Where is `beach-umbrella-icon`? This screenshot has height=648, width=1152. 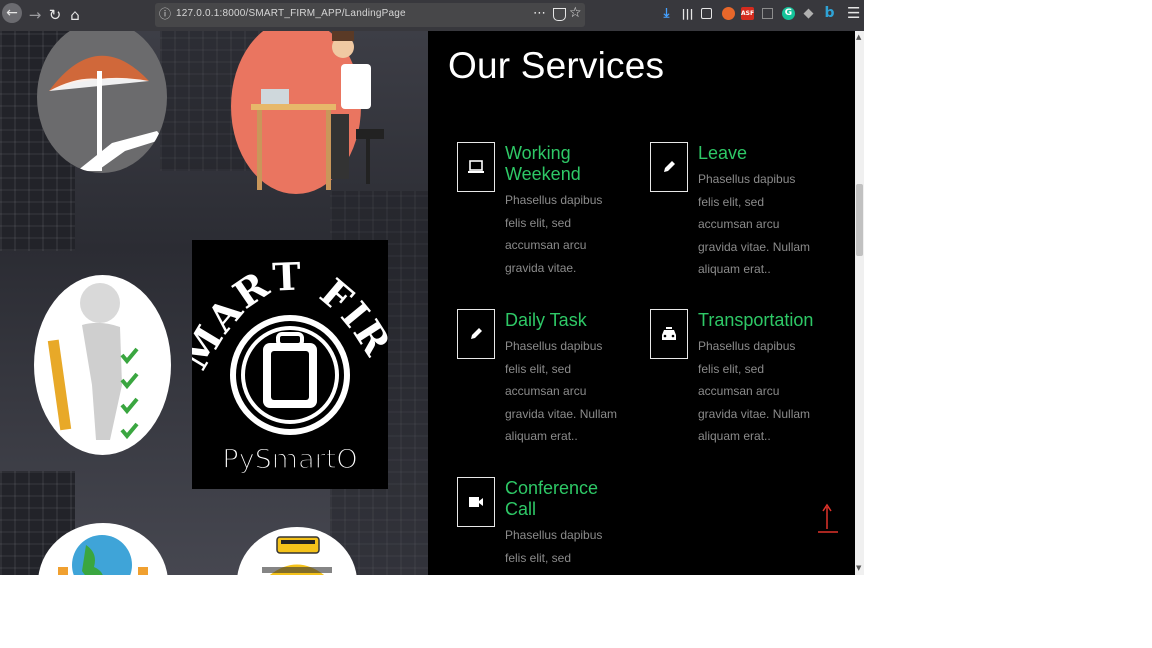 beach-umbrella-icon is located at coordinates (102, 102).